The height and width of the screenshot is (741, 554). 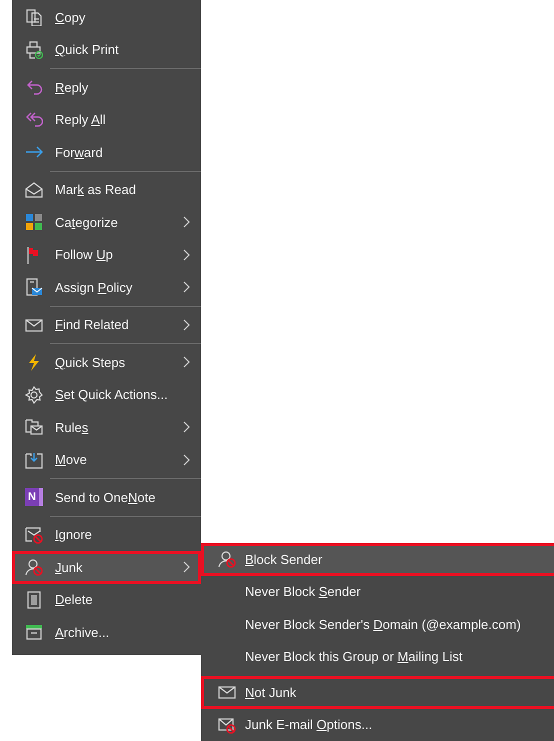 I want to click on menu-item: Junk, so click(x=106, y=567).